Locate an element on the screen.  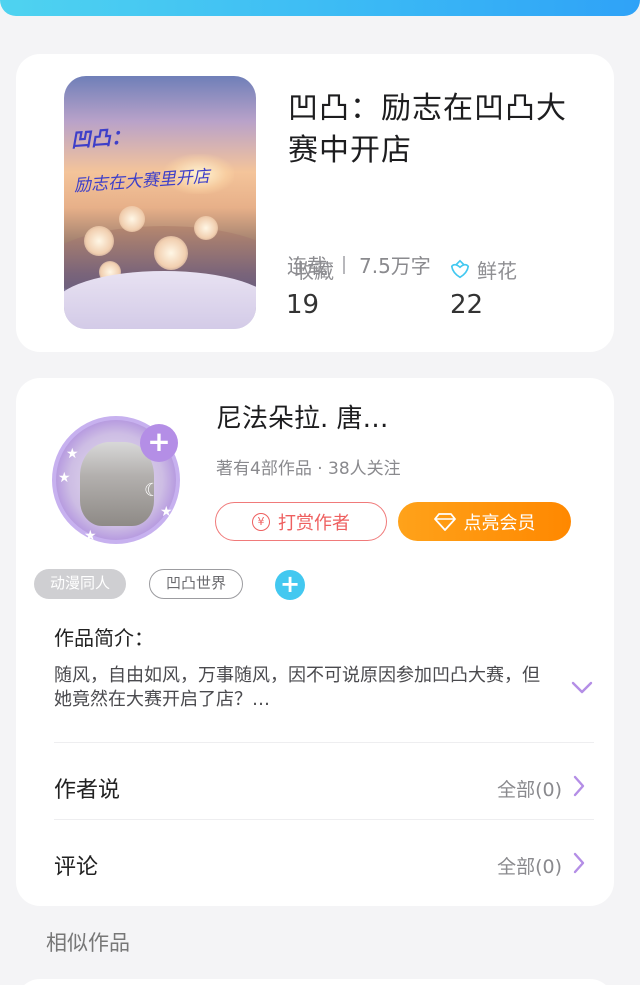
cover-title-line1: 凹凸： is located at coordinates (100, 138).